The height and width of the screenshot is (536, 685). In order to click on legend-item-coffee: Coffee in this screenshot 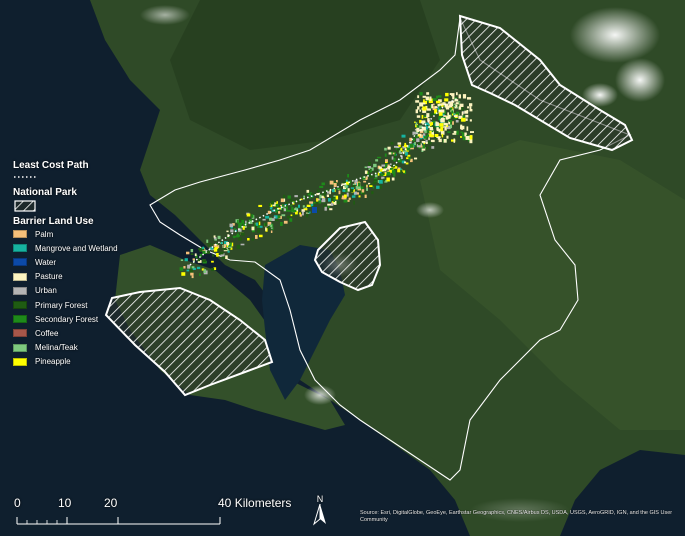, I will do `click(98, 333)`.